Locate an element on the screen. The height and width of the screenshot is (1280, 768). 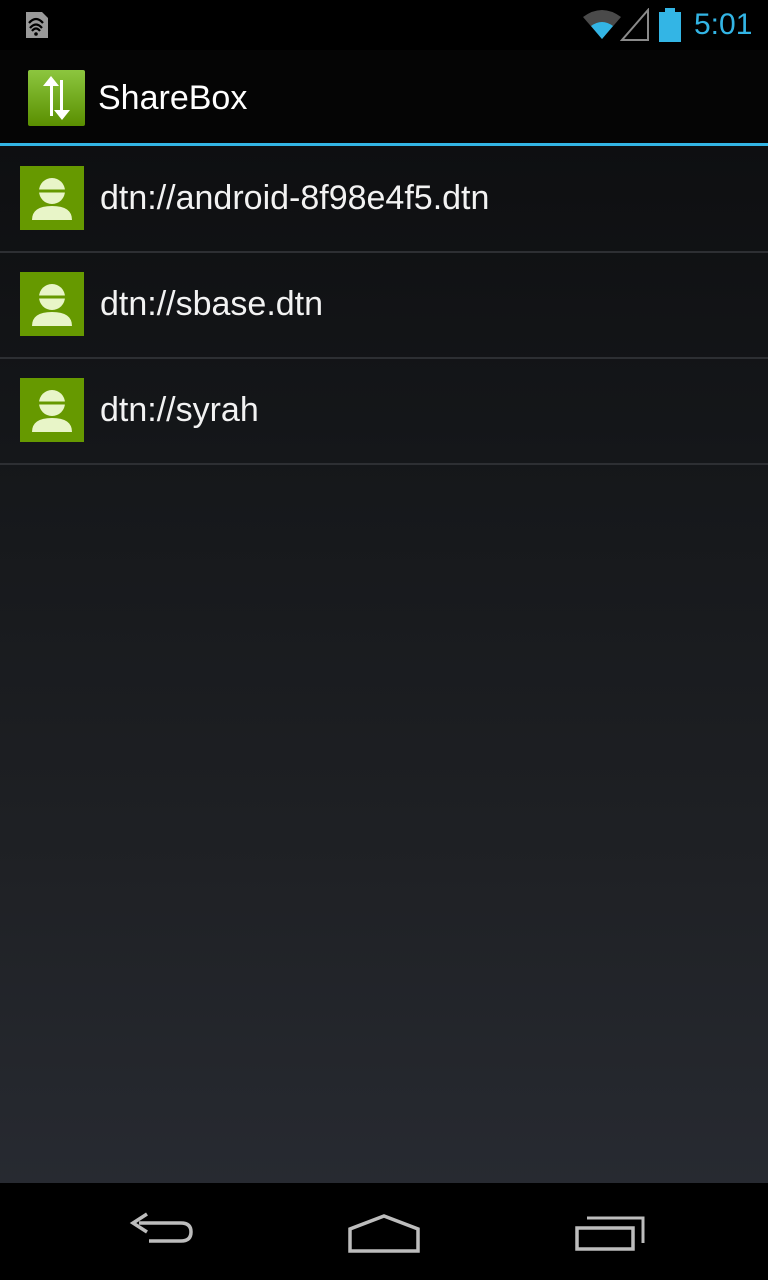
device-address: dtn://syrah is located at coordinates (179, 410).